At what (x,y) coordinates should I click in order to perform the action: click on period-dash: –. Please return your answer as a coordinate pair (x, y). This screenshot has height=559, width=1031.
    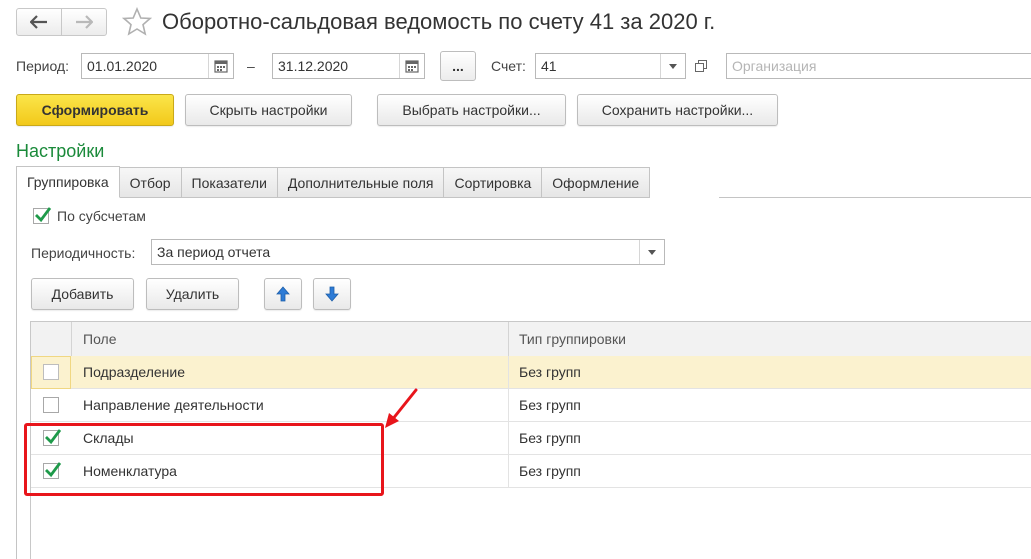
    Looking at the image, I should click on (251, 66).